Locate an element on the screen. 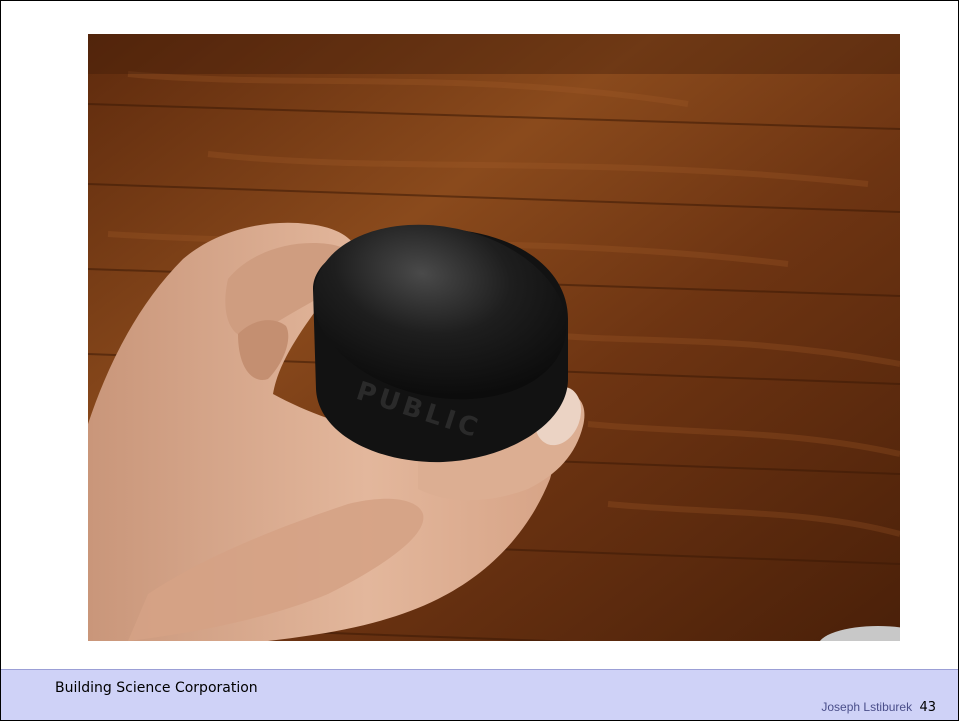 This screenshot has height=721, width=959. page-number: 43 is located at coordinates (927, 707).